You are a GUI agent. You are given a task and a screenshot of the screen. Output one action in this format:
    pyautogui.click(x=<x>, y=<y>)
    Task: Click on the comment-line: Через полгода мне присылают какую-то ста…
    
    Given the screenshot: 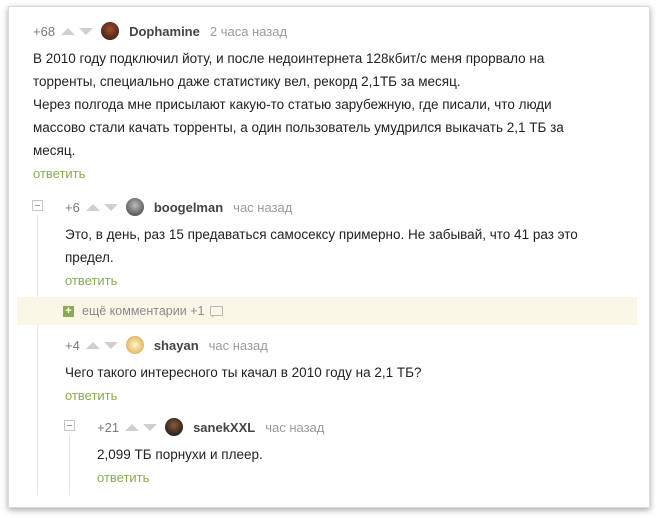 What is the action you would take?
    pyautogui.click(x=292, y=104)
    